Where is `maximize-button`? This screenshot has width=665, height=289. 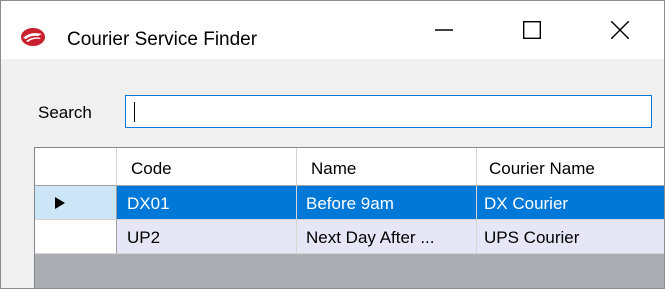
maximize-button is located at coordinates (532, 30).